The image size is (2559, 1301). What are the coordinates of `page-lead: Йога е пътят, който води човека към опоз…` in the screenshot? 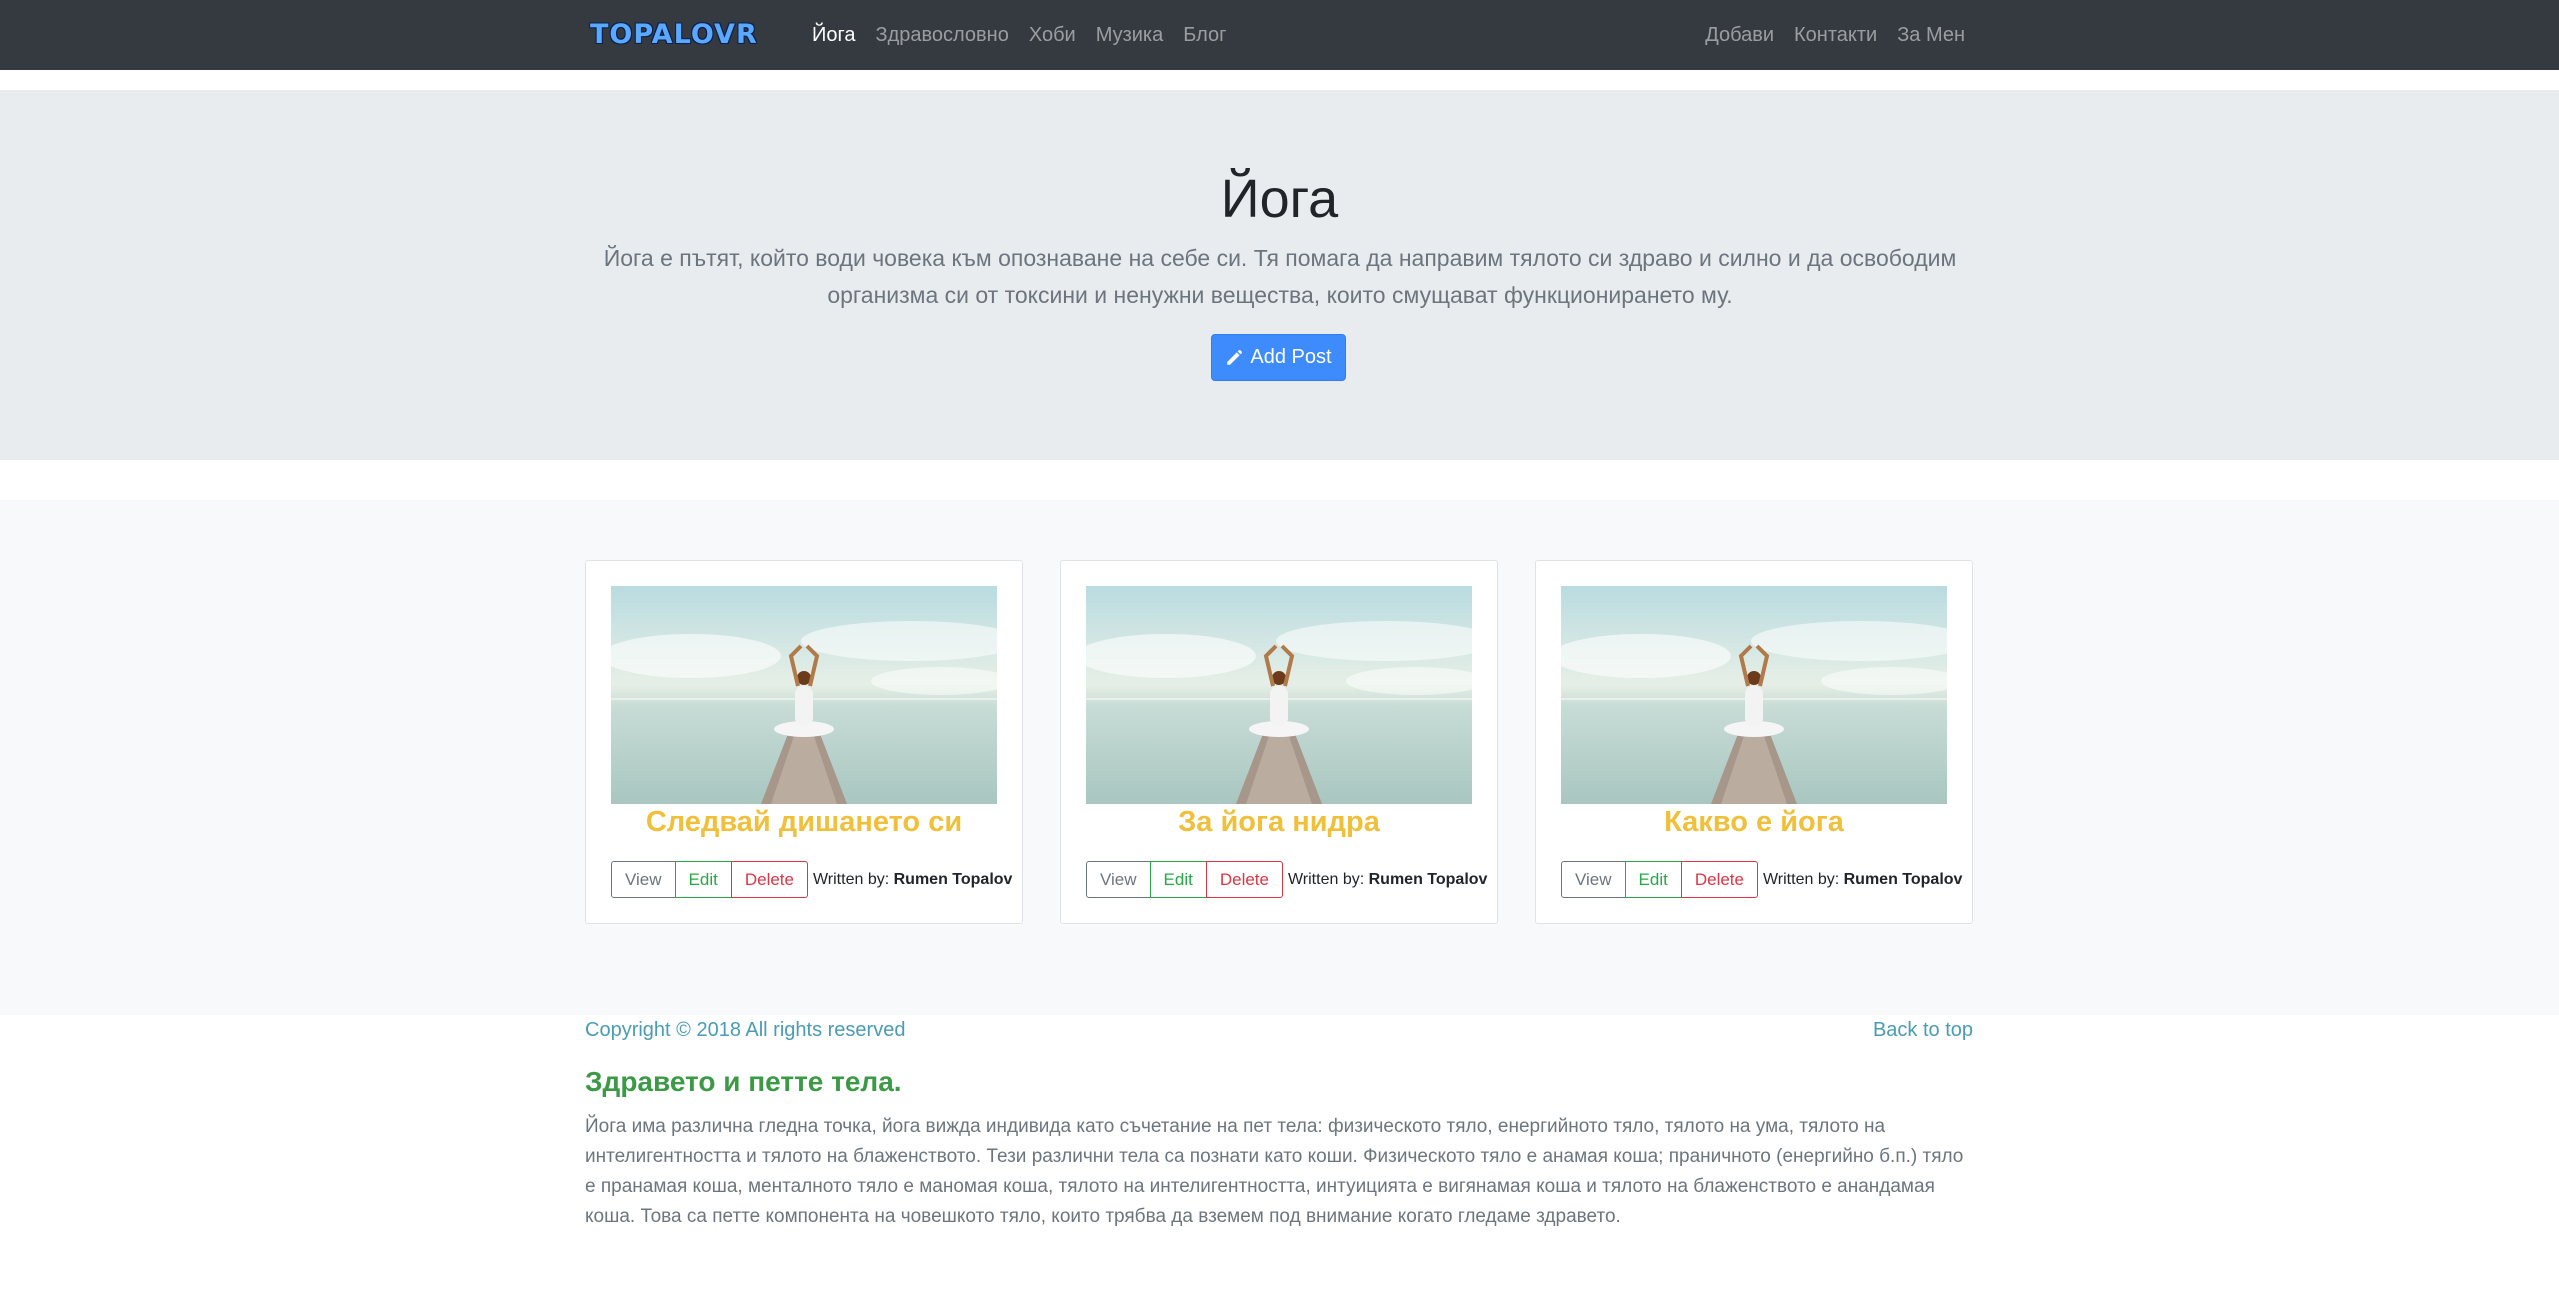 It's located at (1280, 276).